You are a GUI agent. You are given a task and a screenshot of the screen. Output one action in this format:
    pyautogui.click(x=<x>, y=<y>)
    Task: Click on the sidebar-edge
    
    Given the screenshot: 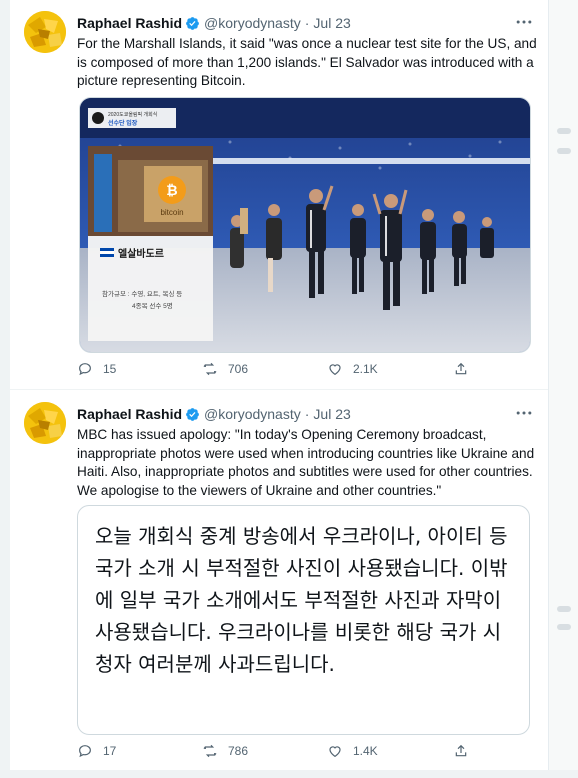 What is the action you would take?
    pyautogui.click(x=563, y=389)
    